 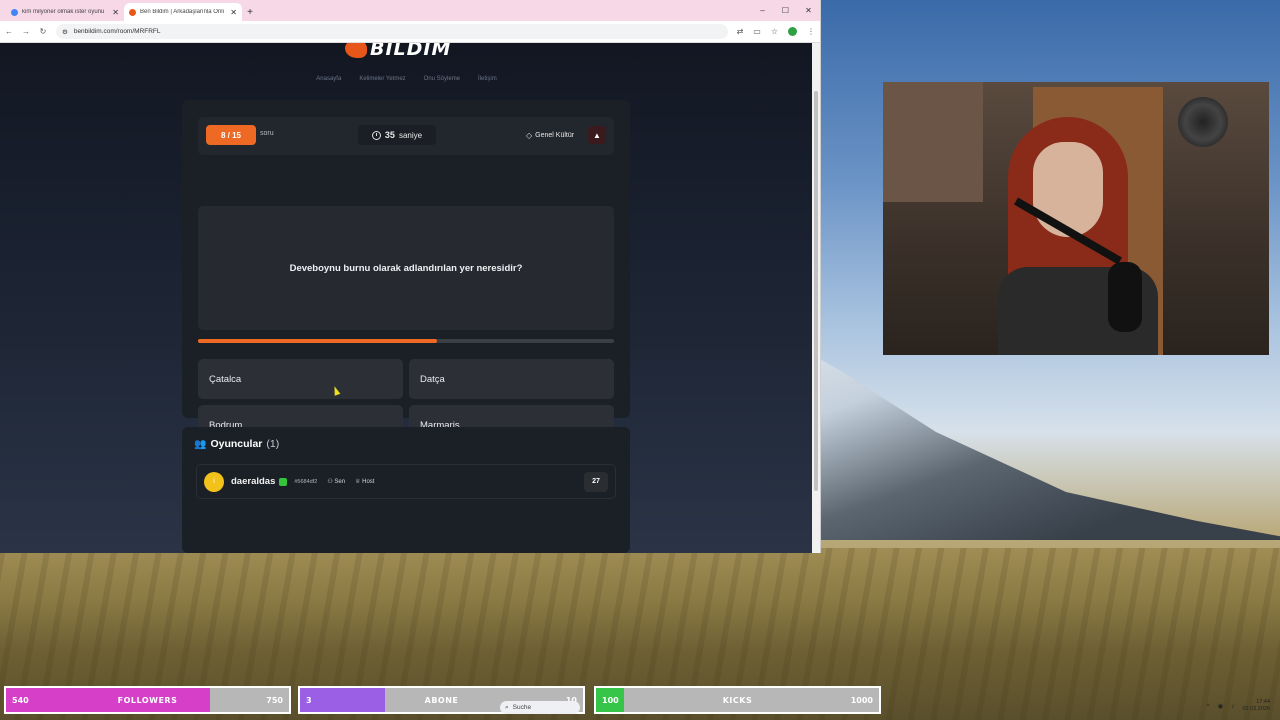 What do you see at coordinates (300, 379) in the screenshot?
I see `answer-option-catalca: Çatalca` at bounding box center [300, 379].